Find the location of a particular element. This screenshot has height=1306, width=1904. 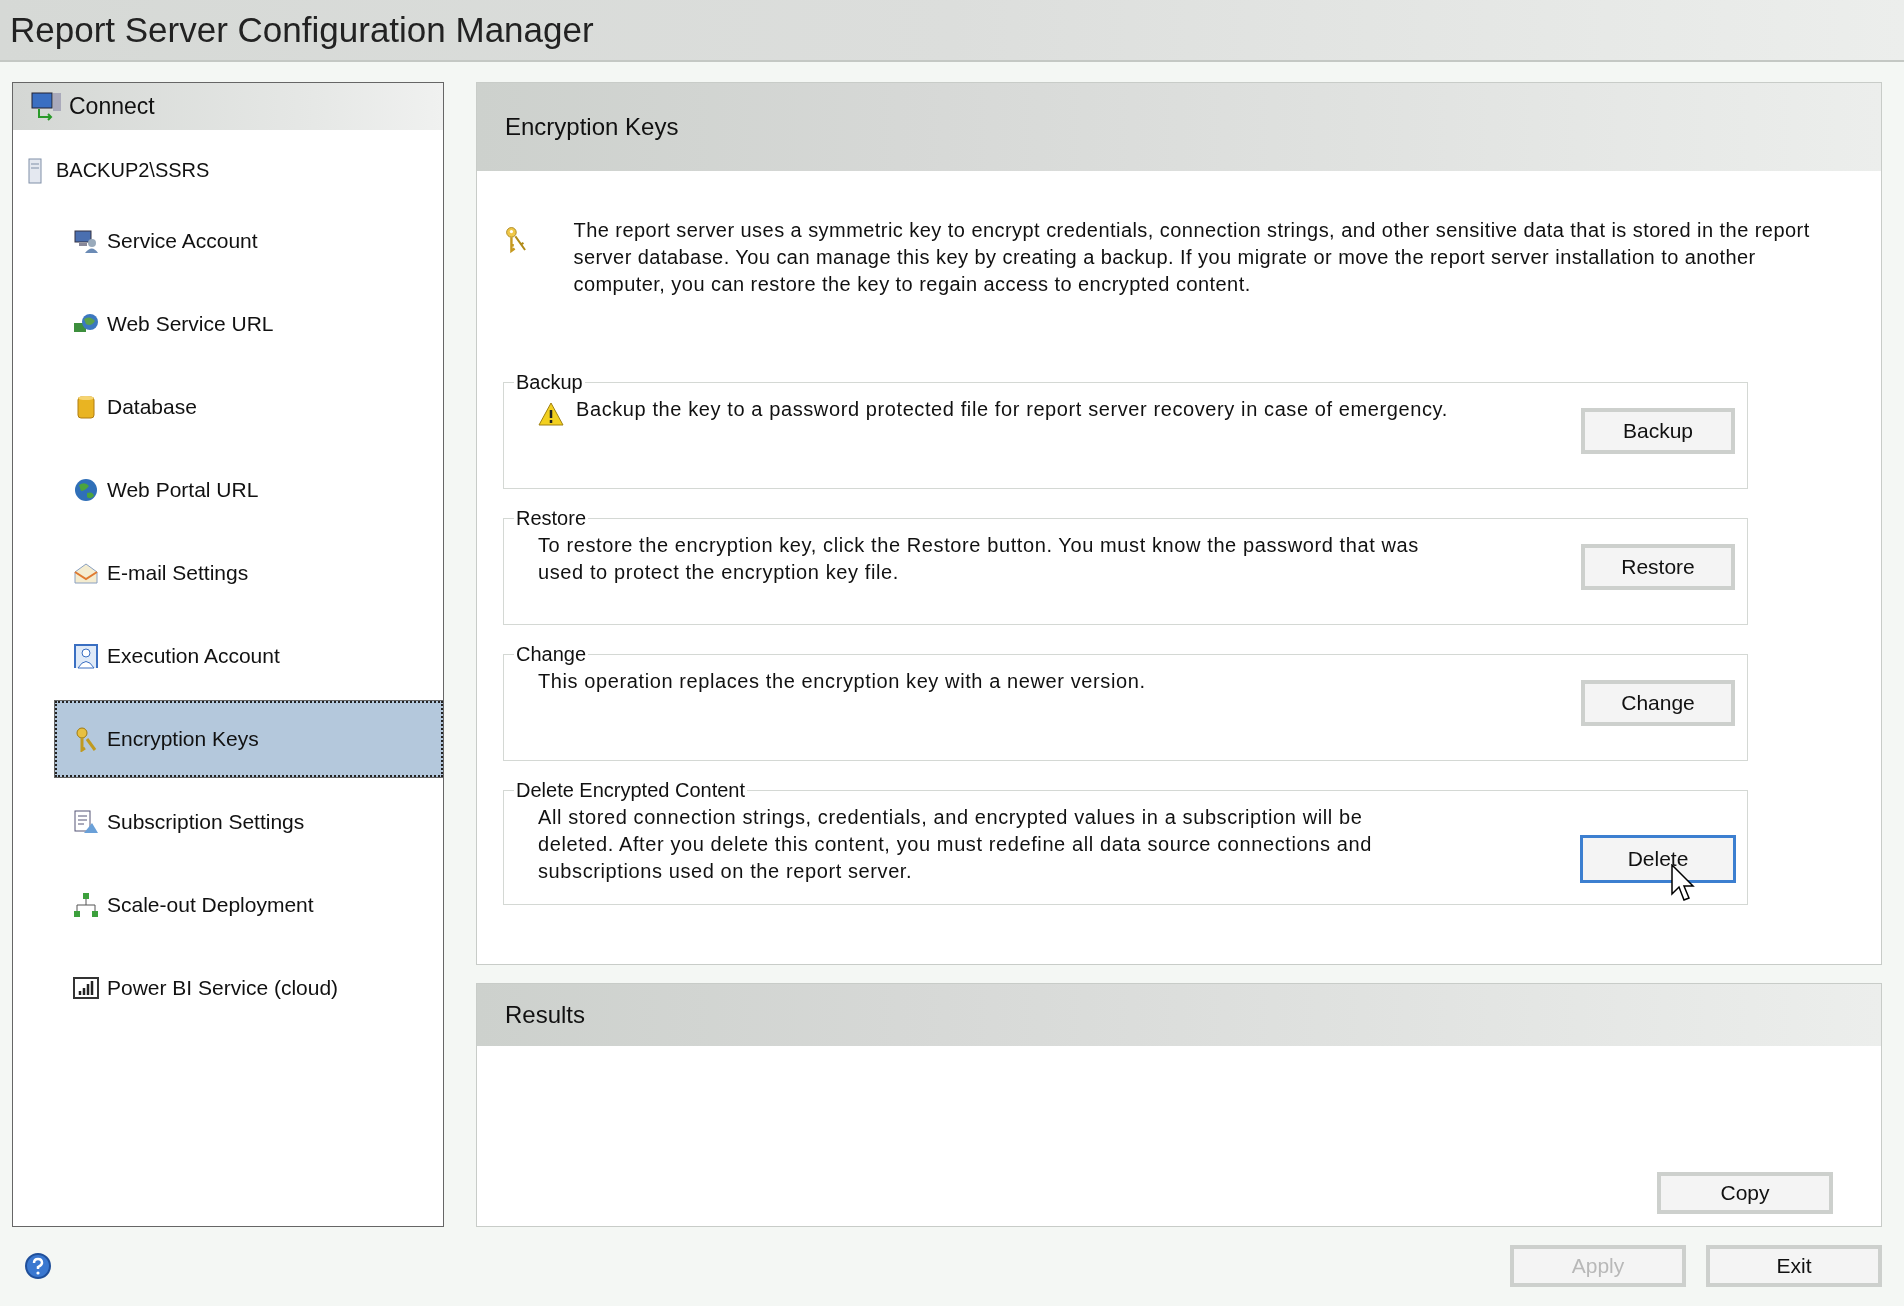

help-icon is located at coordinates (38, 1266).